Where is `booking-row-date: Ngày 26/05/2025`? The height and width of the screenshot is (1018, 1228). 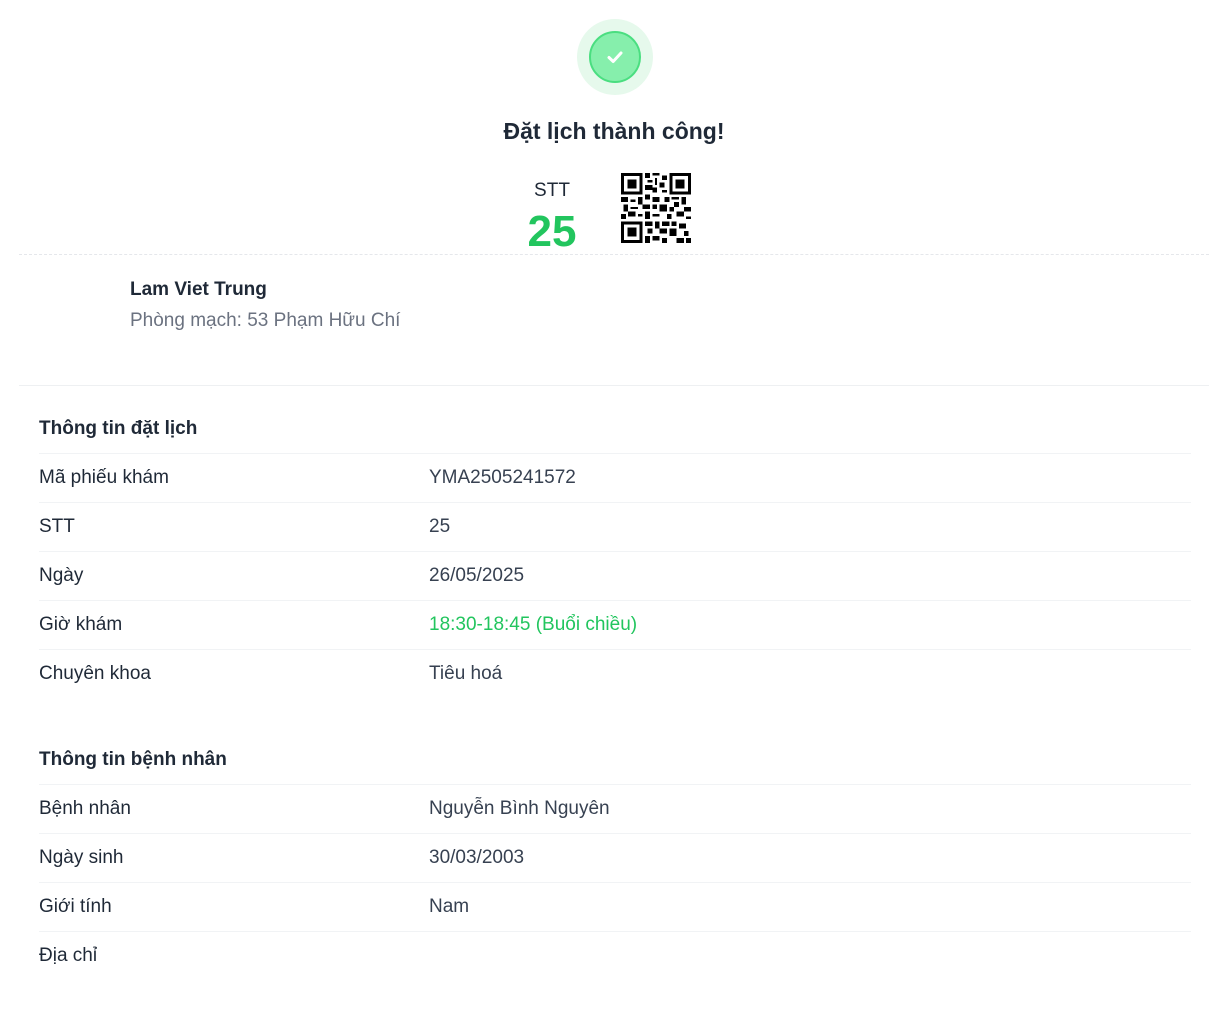
booking-row-date: Ngày 26/05/2025 is located at coordinates (615, 576).